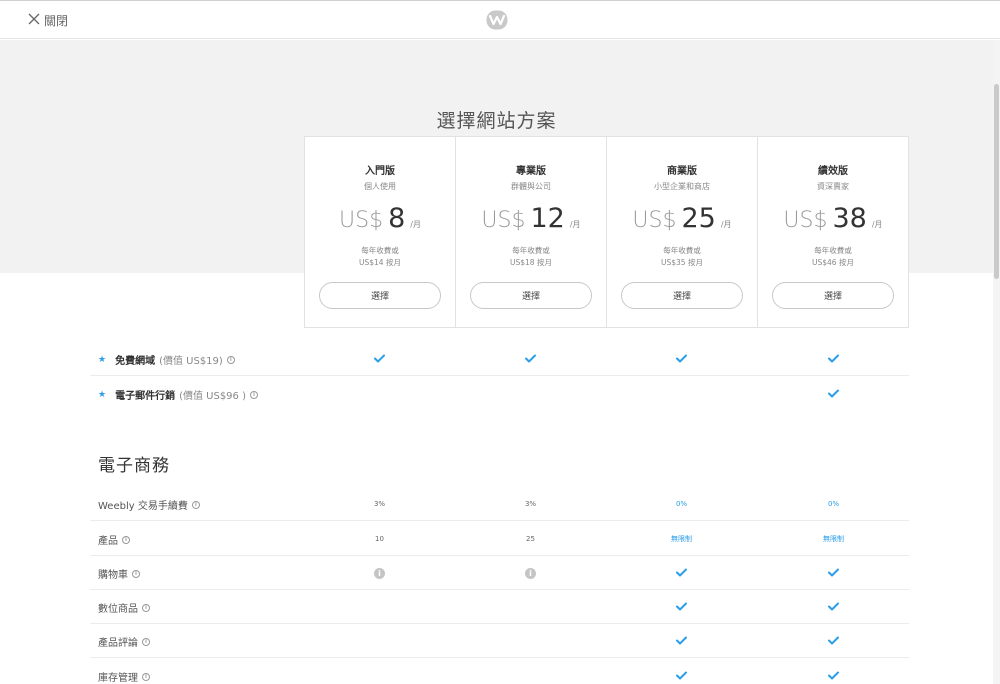 This screenshot has height=684, width=1000. I want to click on feature-name: 免費網域, so click(135, 361).